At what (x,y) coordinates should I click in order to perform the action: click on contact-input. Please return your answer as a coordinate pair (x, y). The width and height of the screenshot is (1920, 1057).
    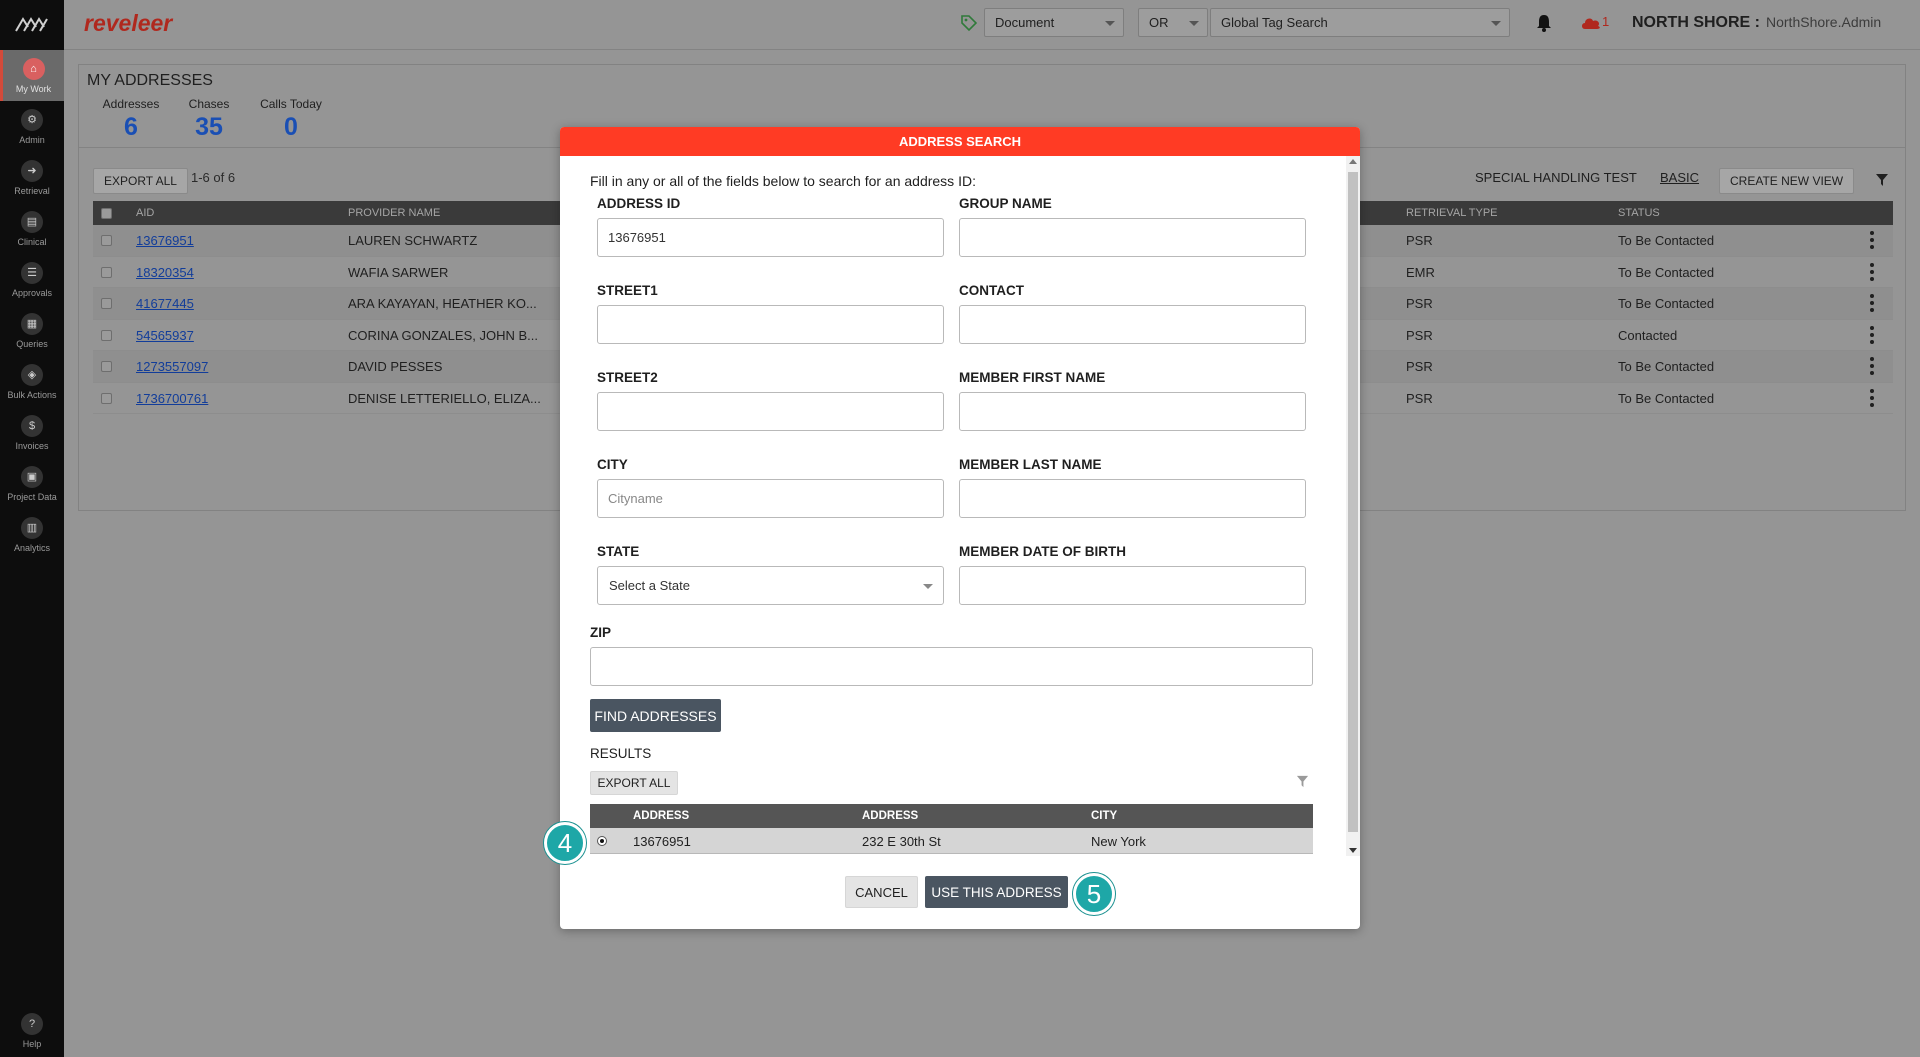
    Looking at the image, I should click on (1132, 324).